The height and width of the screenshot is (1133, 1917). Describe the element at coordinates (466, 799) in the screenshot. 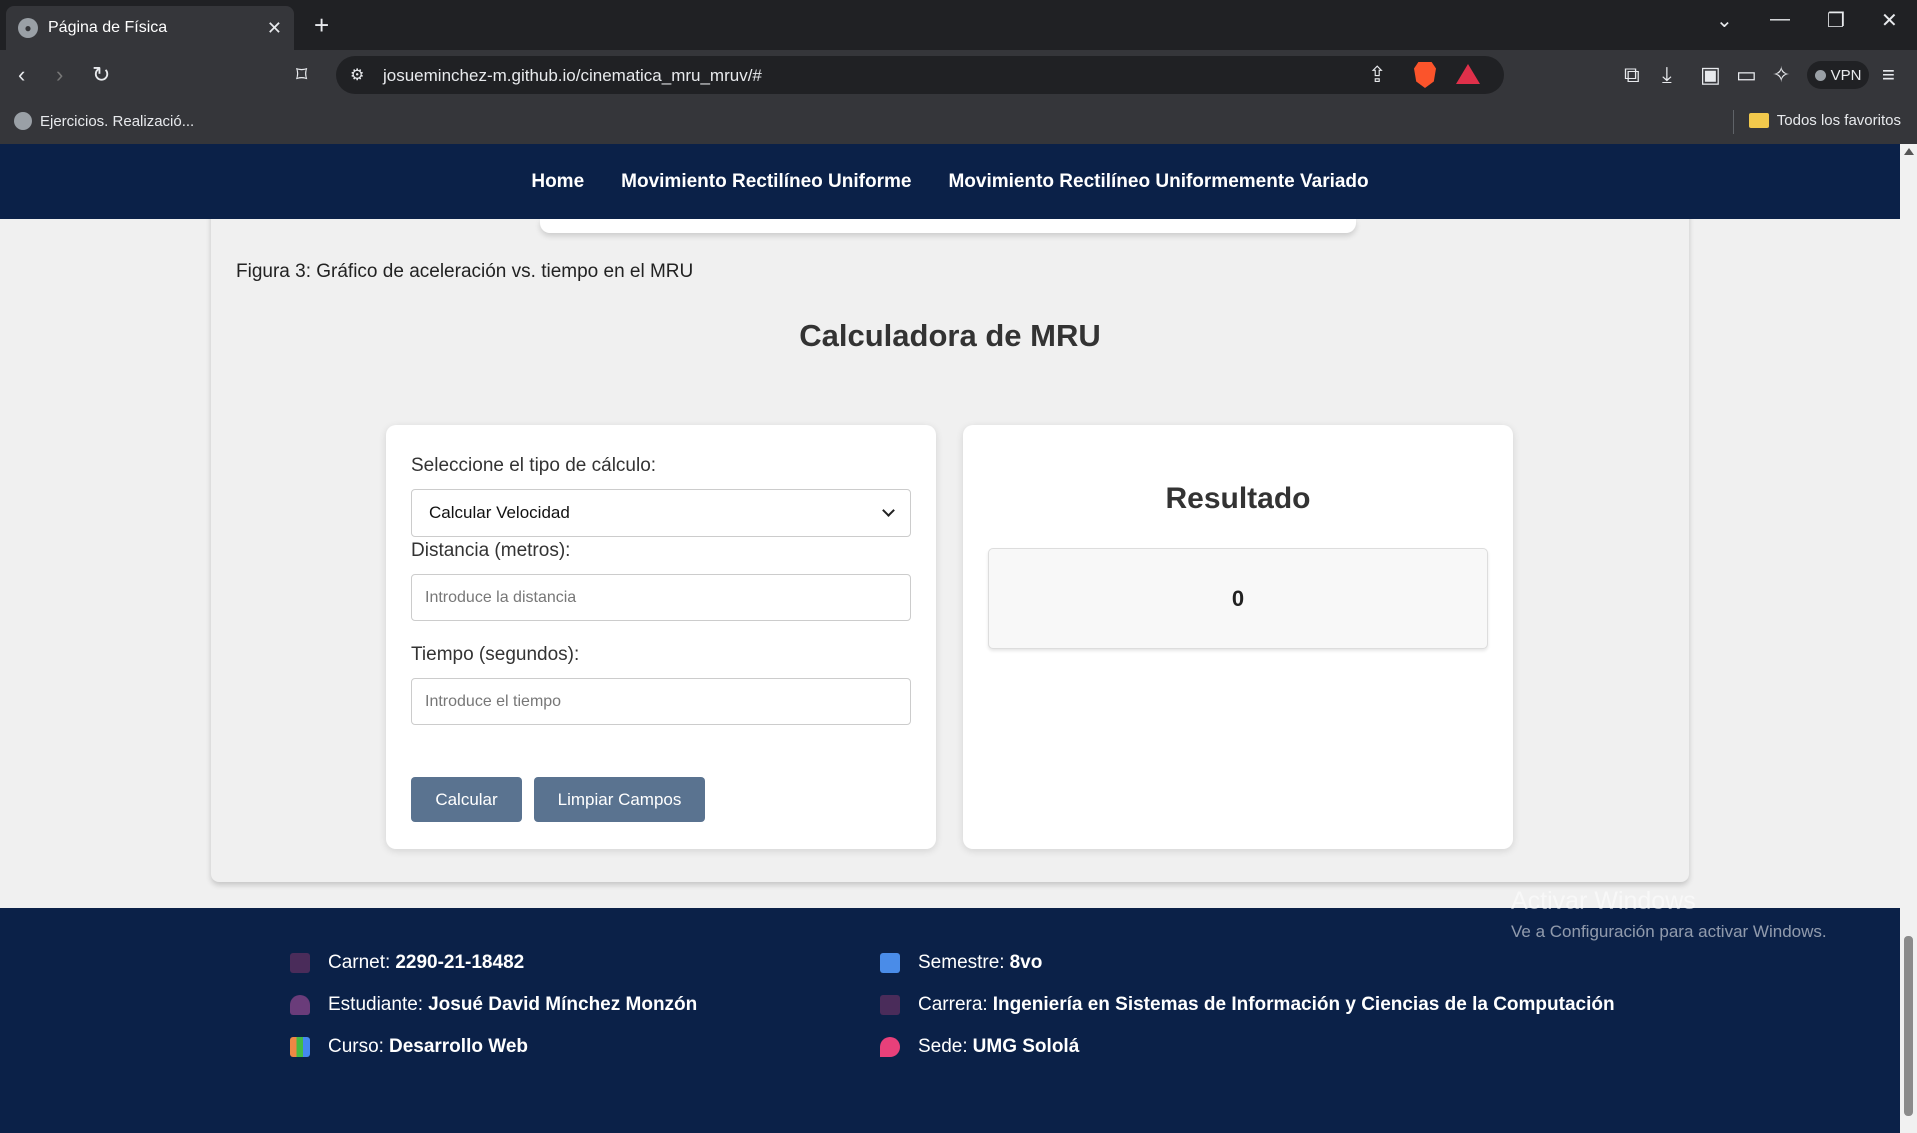

I see `calculate-button: Calcular` at that location.